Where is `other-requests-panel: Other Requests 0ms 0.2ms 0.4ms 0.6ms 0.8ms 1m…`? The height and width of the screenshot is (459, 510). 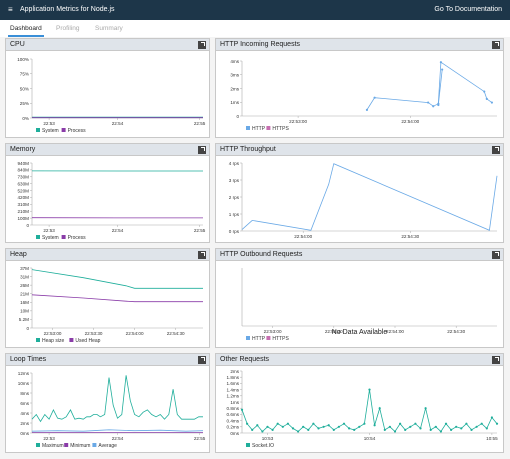 other-requests-panel: Other Requests 0ms 0.2ms 0.4ms 0.6ms 0.8ms 1m… is located at coordinates (359, 403).